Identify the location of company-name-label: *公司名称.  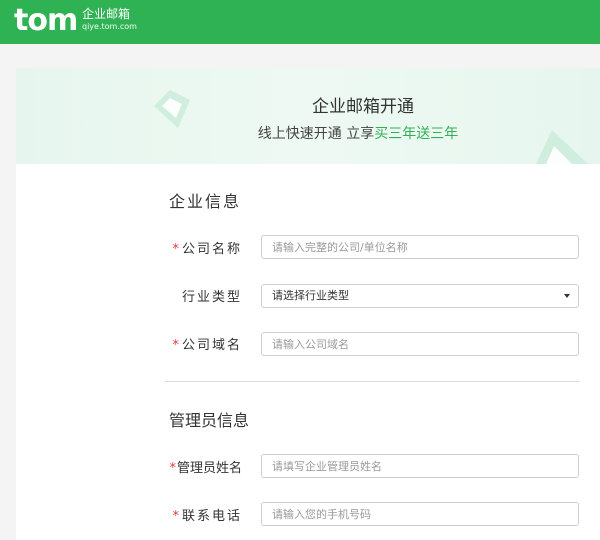
(200, 247).